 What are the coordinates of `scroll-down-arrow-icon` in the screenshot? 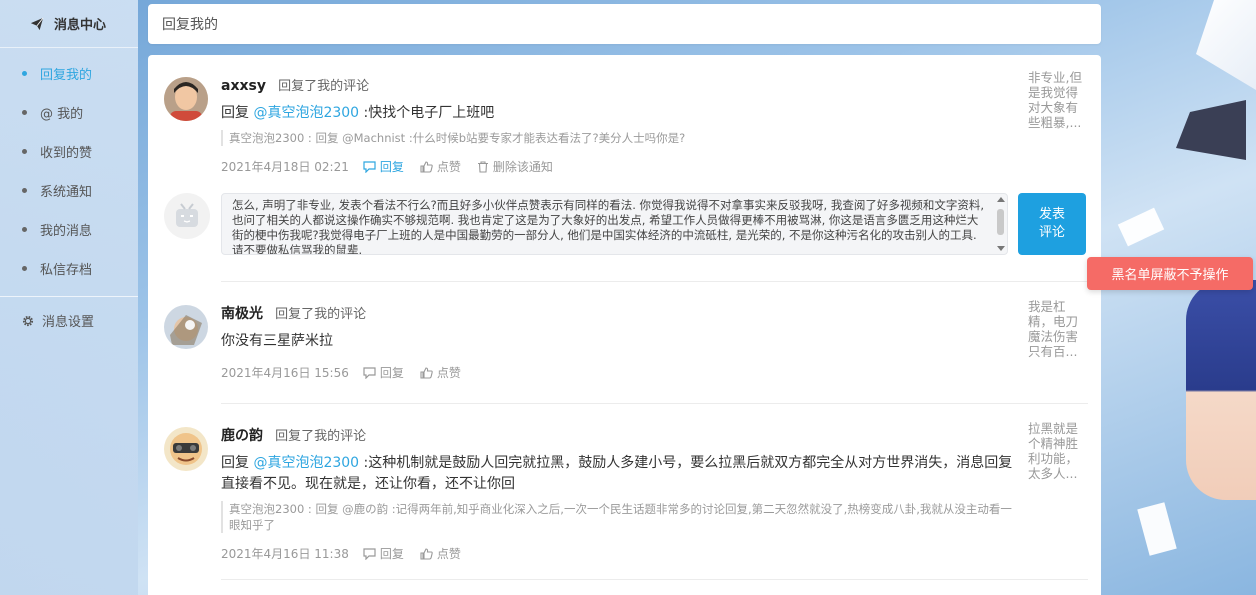 It's located at (1001, 248).